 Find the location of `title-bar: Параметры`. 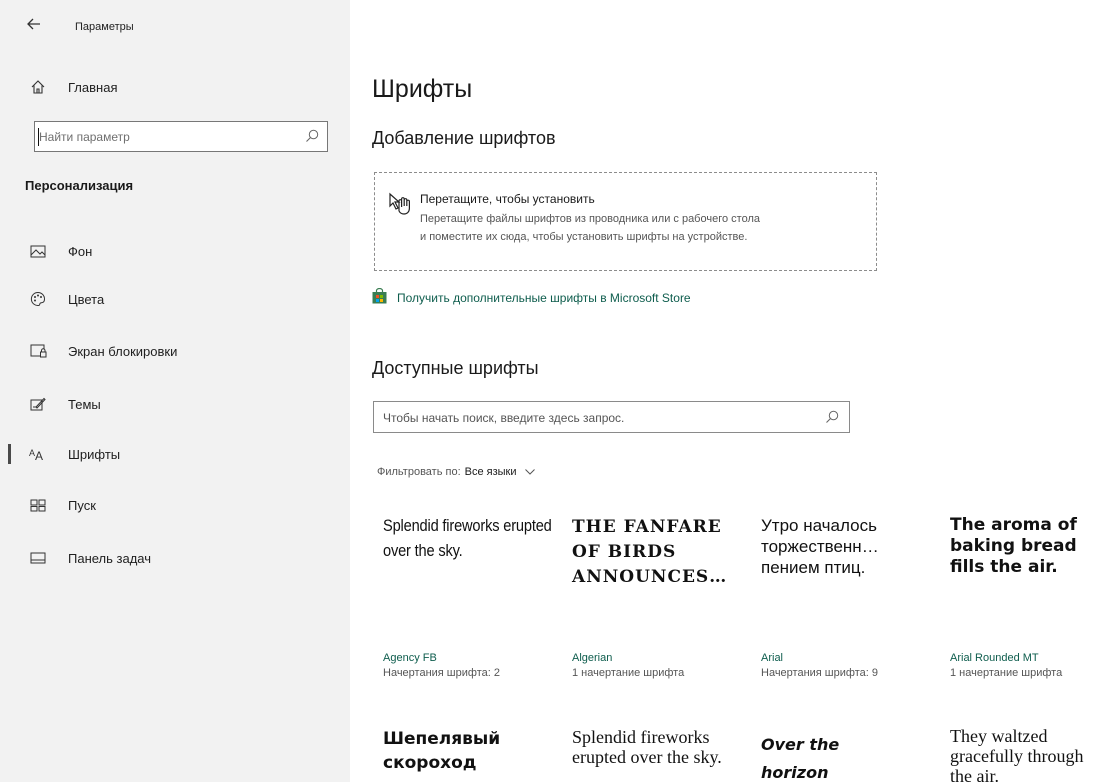

title-bar: Параметры is located at coordinates (175, 26).